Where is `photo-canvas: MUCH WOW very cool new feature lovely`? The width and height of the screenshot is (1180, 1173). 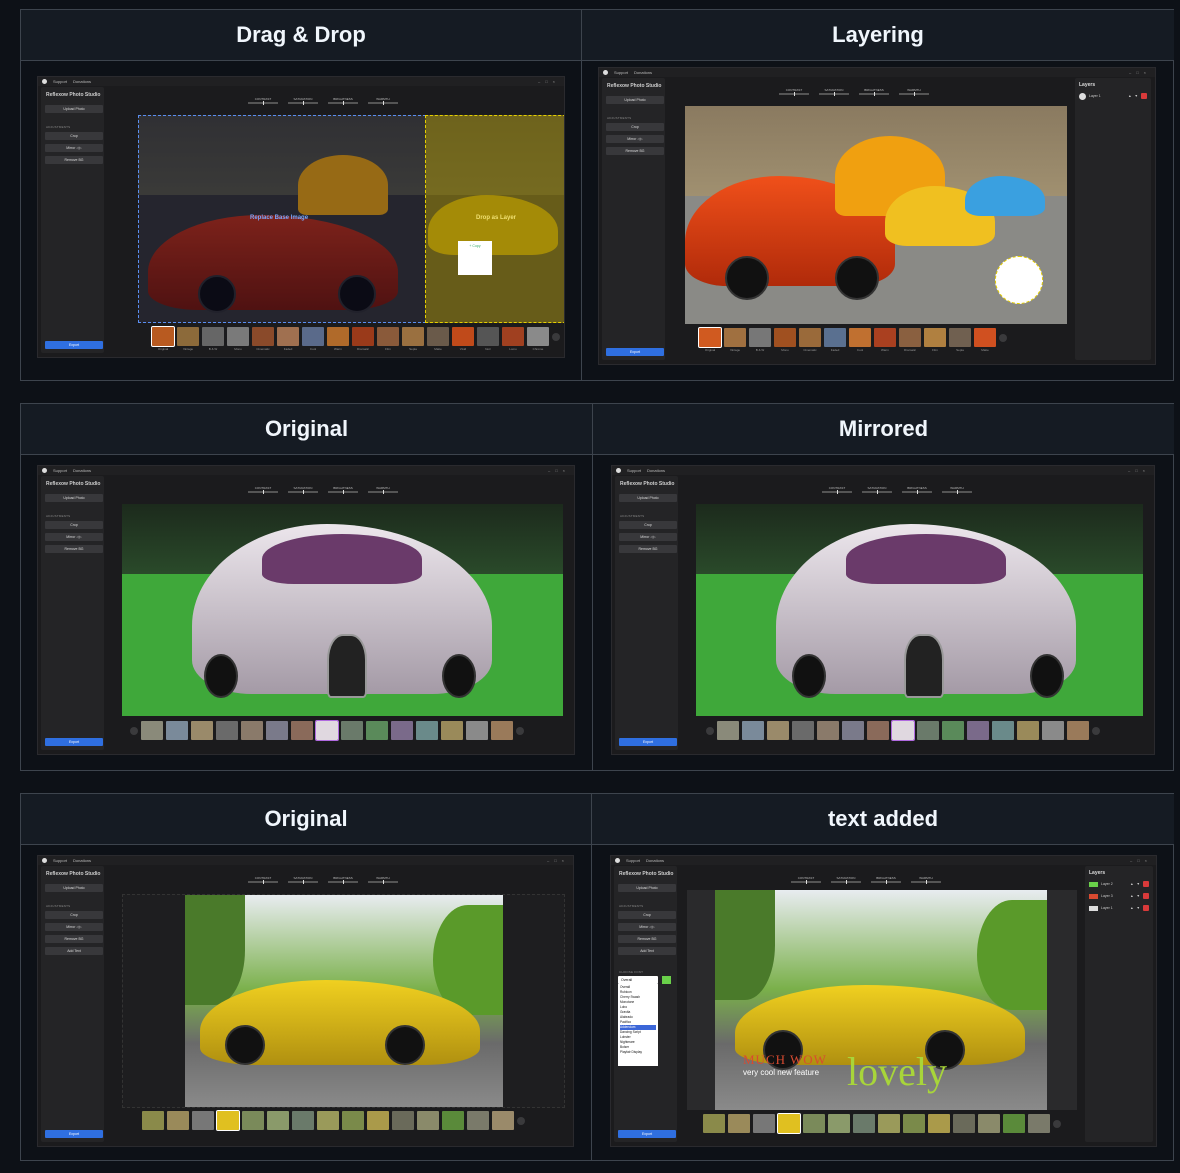
photo-canvas: MUCH WOW very cool new feature lovely is located at coordinates (882, 1000).